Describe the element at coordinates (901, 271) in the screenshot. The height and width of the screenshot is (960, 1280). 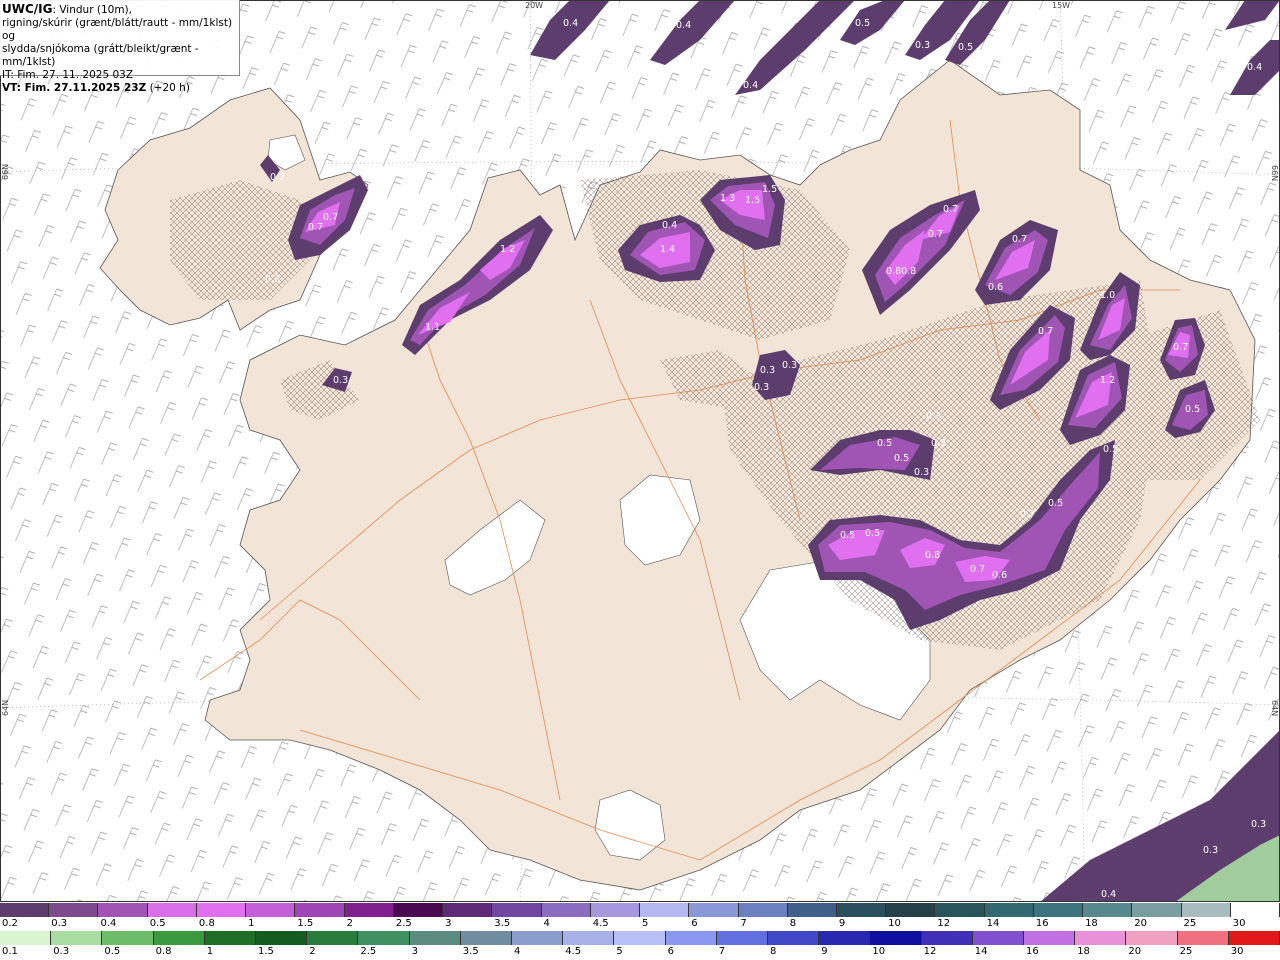
I see `precip-label: 0.80.8` at that location.